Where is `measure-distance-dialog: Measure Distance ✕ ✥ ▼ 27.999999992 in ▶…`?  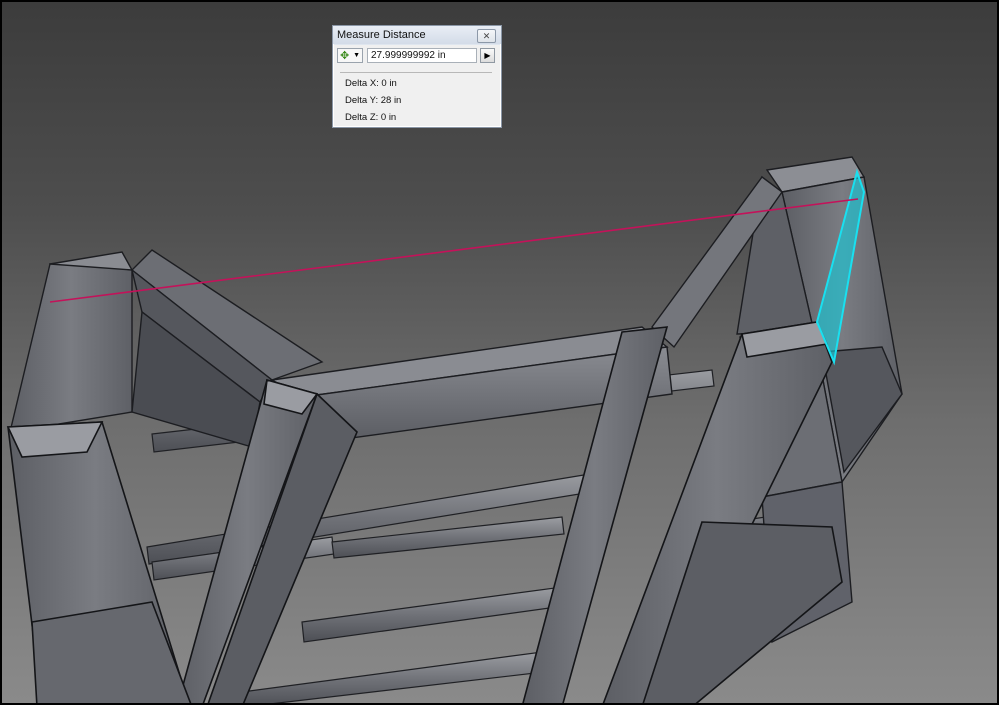 measure-distance-dialog: Measure Distance ✕ ✥ ▼ 27.999999992 in ▶… is located at coordinates (417, 76).